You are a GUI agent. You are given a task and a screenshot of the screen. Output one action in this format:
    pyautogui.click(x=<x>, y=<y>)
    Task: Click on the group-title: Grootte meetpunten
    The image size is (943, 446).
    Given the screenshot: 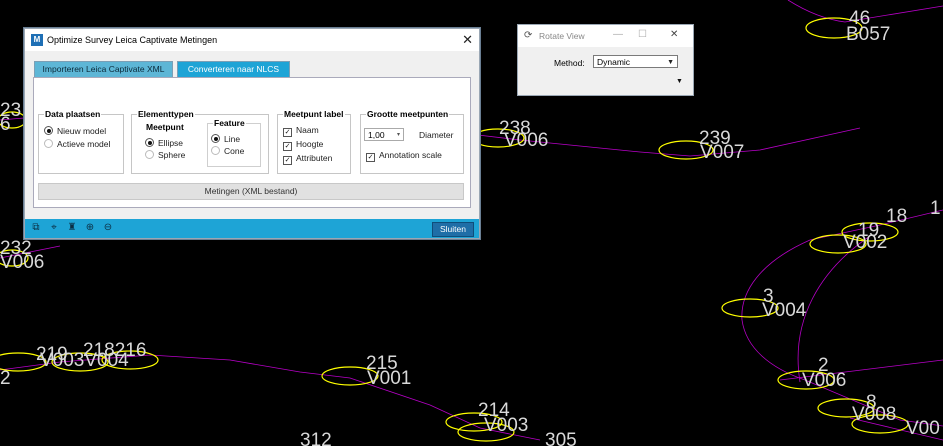 What is the action you would take?
    pyautogui.click(x=408, y=114)
    